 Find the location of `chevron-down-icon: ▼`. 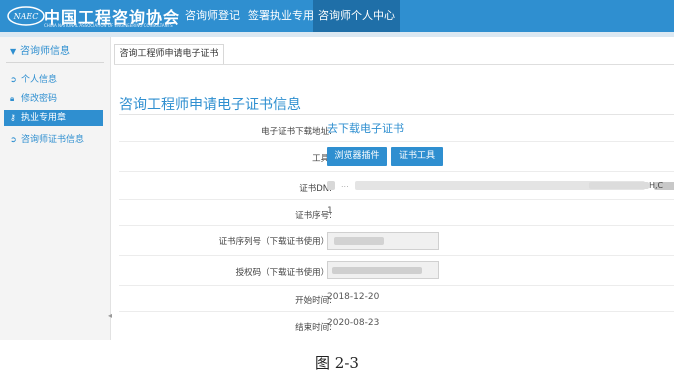

chevron-down-icon: ▼ is located at coordinates (13, 51).